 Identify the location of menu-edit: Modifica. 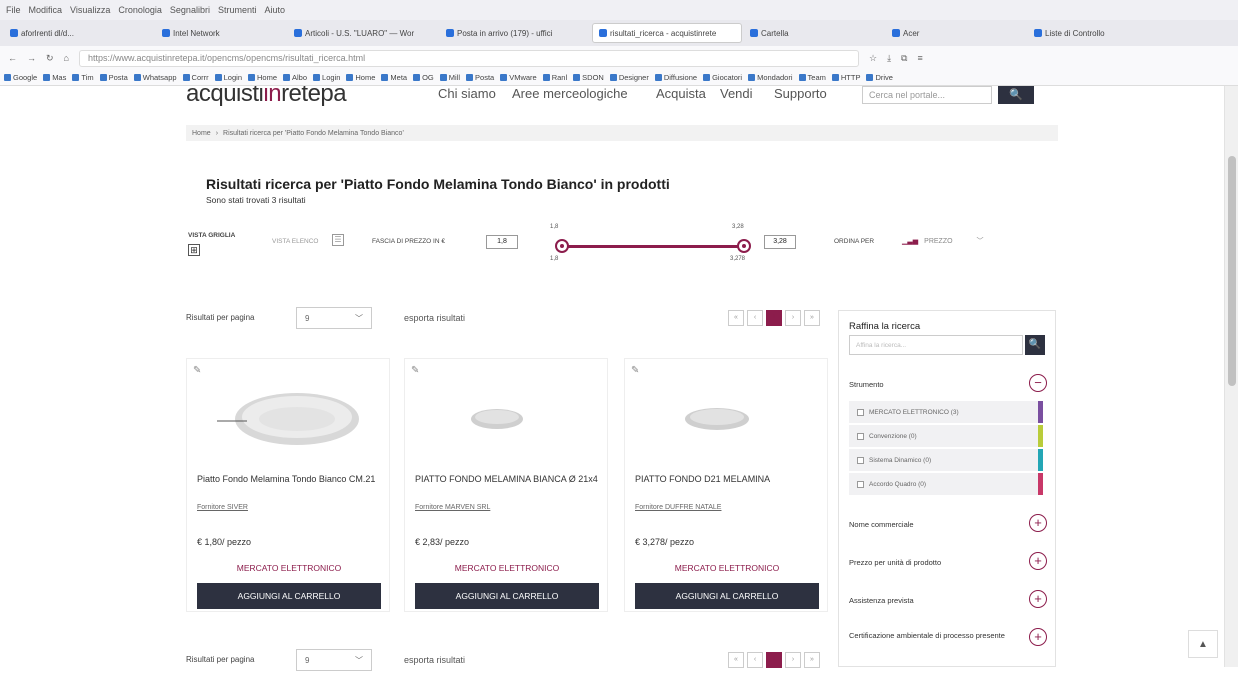
(46, 10).